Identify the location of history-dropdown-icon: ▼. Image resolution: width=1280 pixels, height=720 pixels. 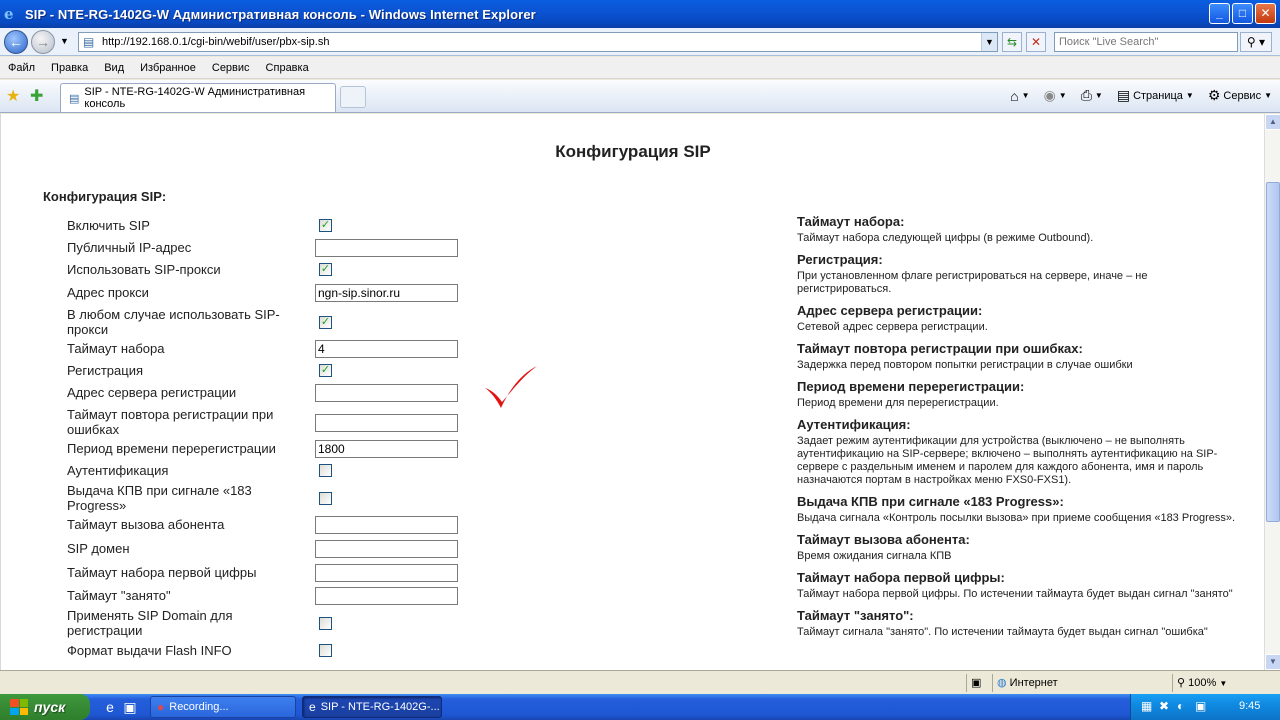
(64, 41).